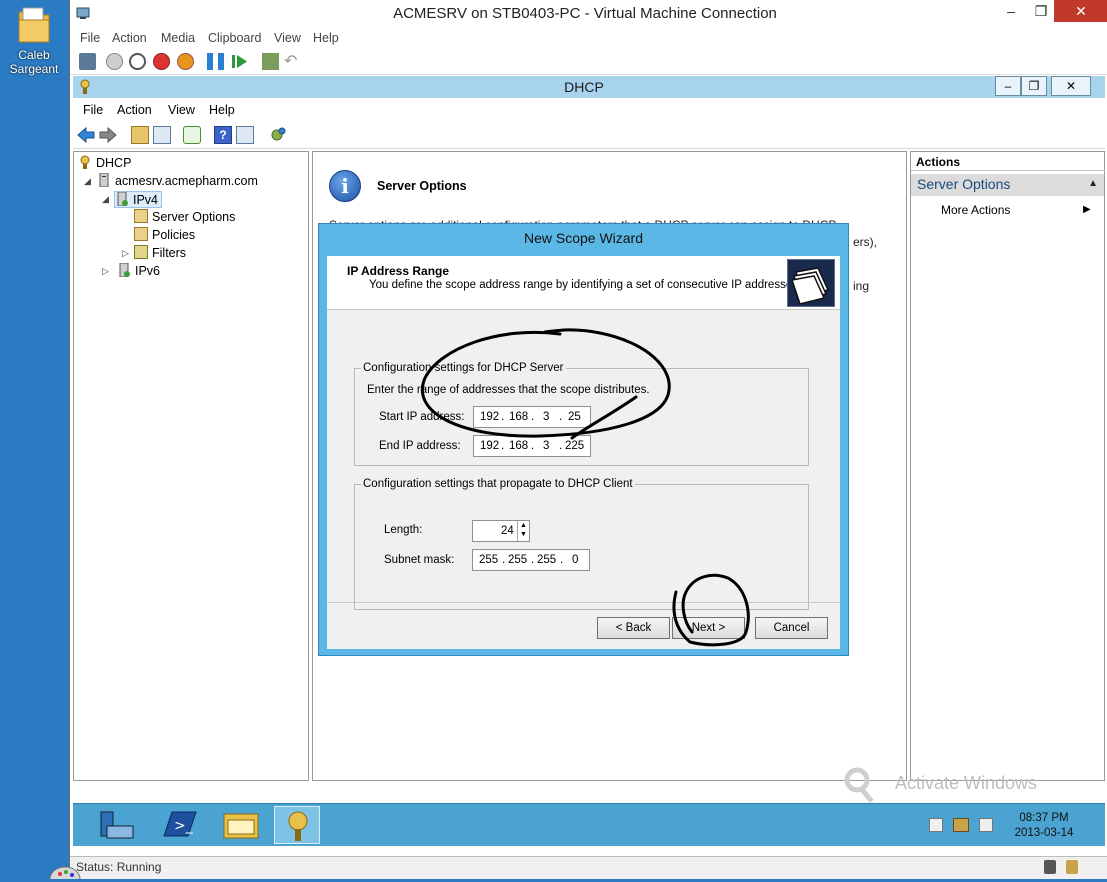 Image resolution: width=1107 pixels, height=882 pixels. I want to click on powershell-icon: >_, so click(179, 825).